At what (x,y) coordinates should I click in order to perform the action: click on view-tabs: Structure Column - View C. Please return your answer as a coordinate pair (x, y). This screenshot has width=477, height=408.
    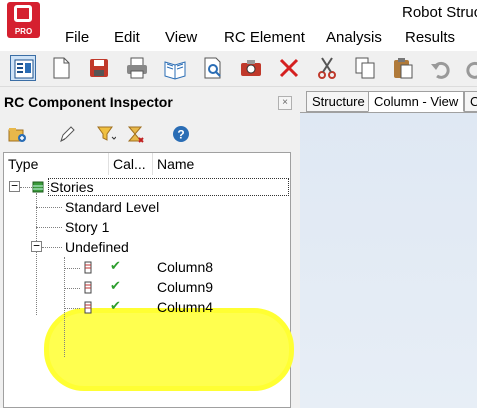
    Looking at the image, I should click on (388, 100).